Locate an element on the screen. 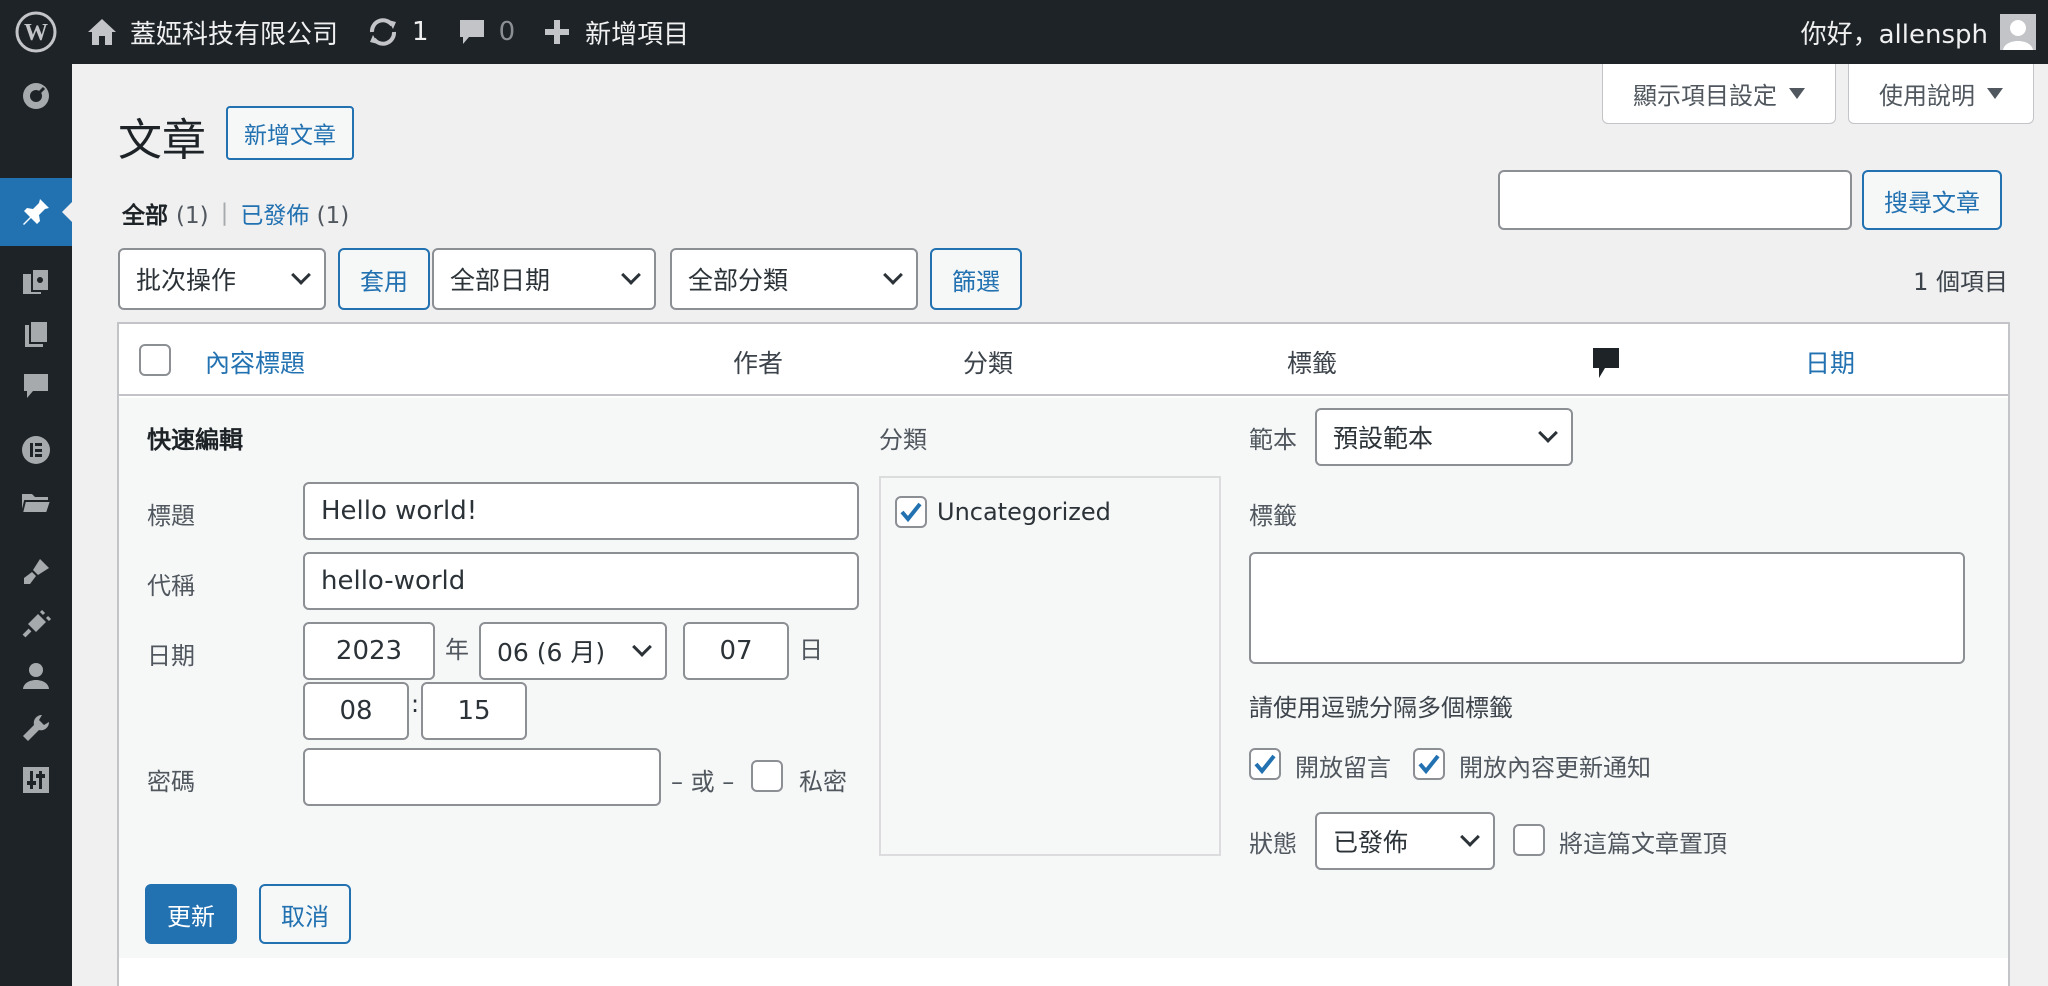 This screenshot has height=986, width=2048. updates-icon is located at coordinates (383, 32).